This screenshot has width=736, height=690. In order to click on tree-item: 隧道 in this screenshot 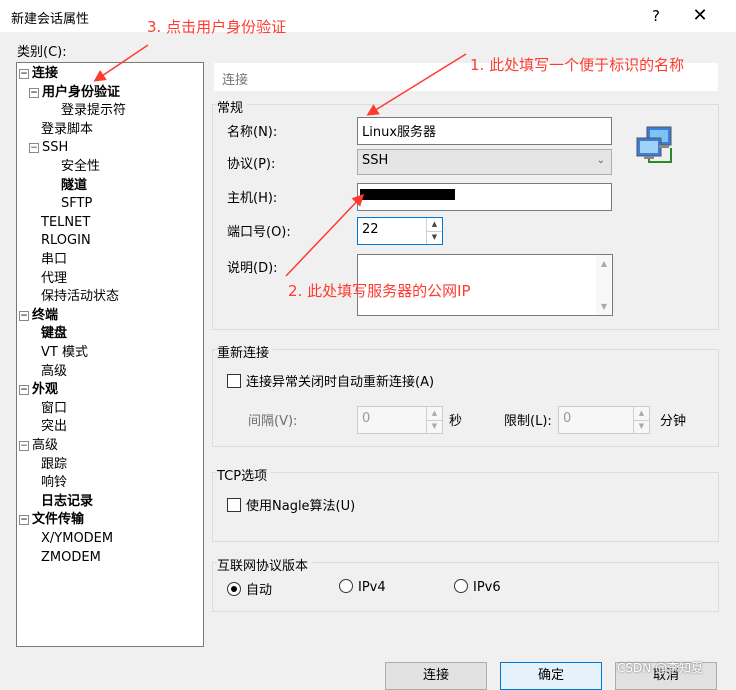, I will do `click(74, 186)`.